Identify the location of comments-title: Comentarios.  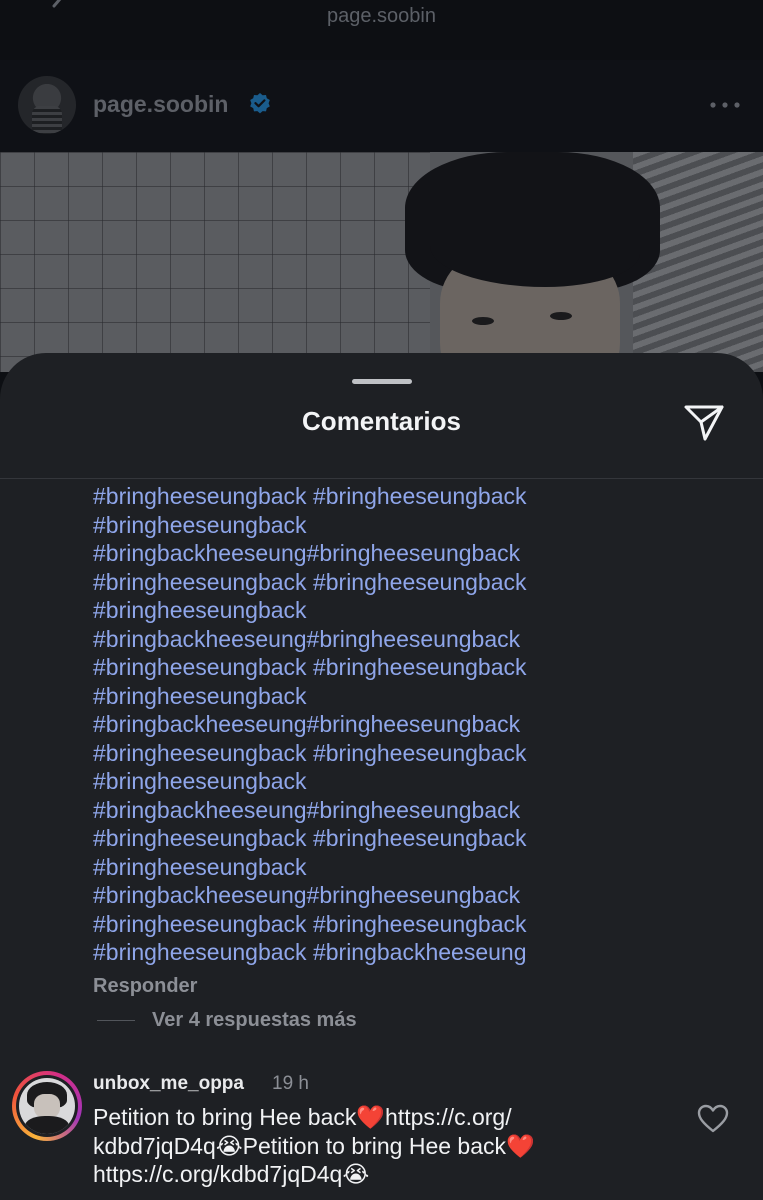
(381, 421).